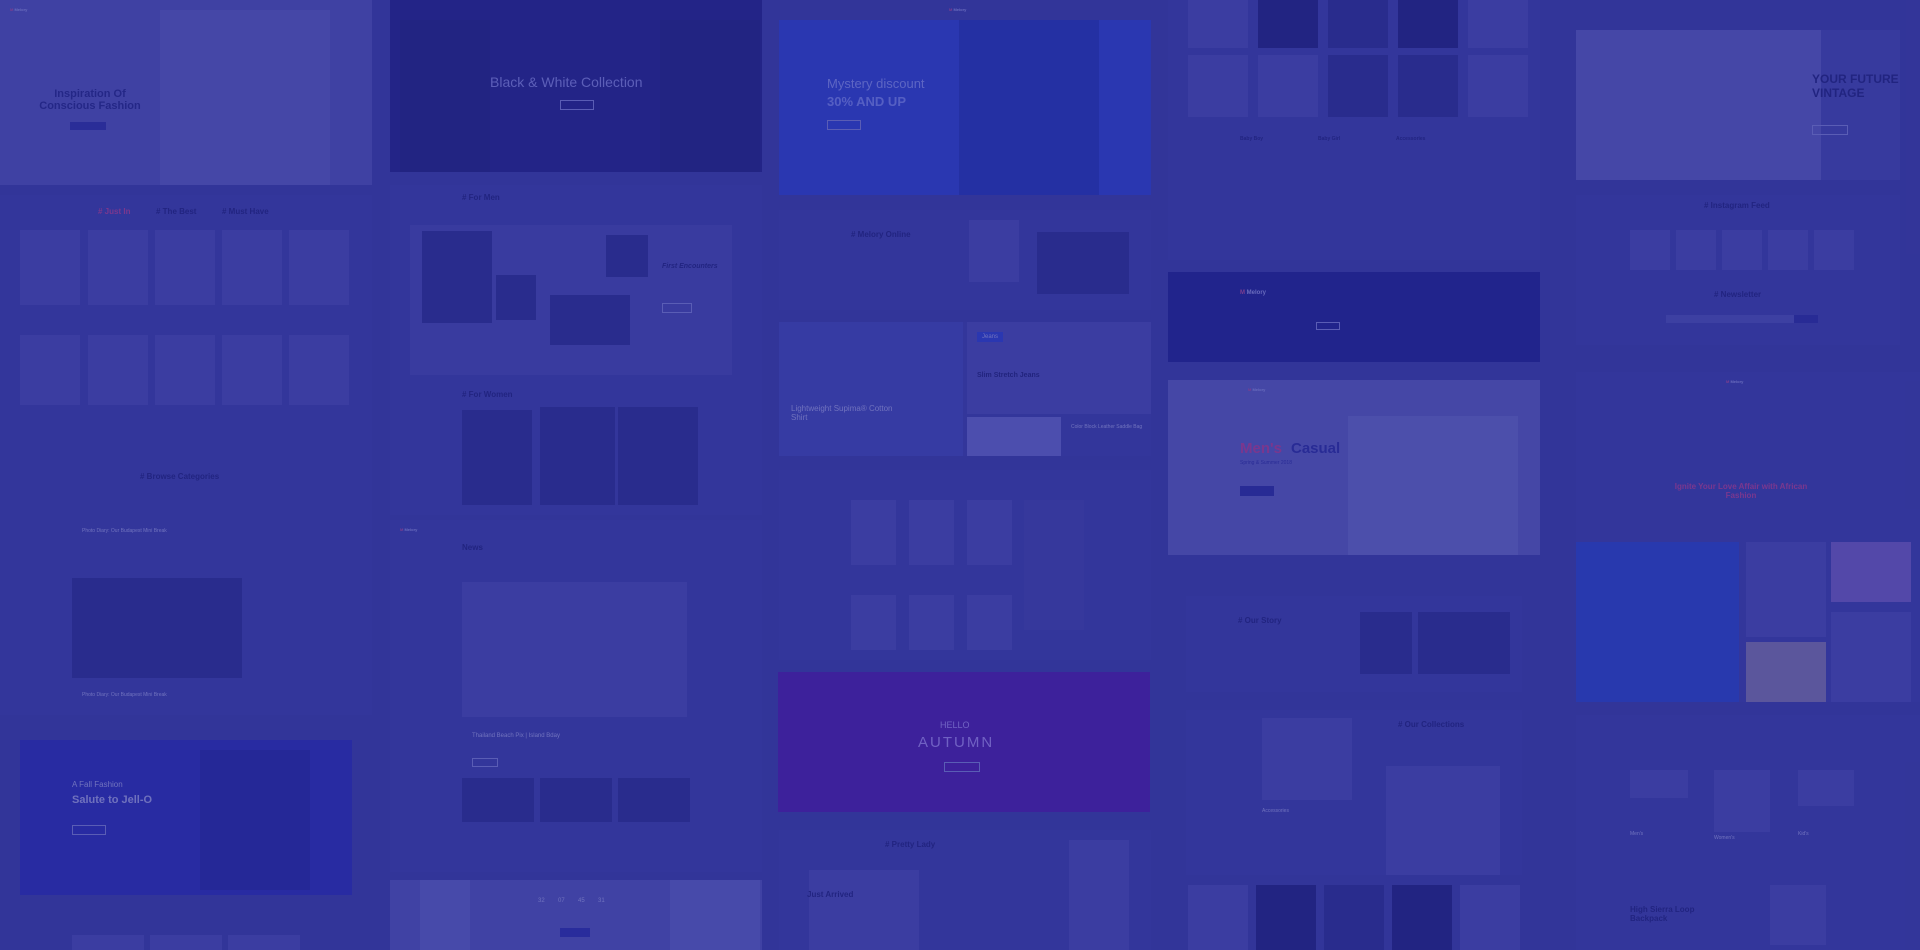 This screenshot has width=1920, height=950. What do you see at coordinates (576, 915) in the screenshot?
I see `tile-countdown: 32 07 45 31` at bounding box center [576, 915].